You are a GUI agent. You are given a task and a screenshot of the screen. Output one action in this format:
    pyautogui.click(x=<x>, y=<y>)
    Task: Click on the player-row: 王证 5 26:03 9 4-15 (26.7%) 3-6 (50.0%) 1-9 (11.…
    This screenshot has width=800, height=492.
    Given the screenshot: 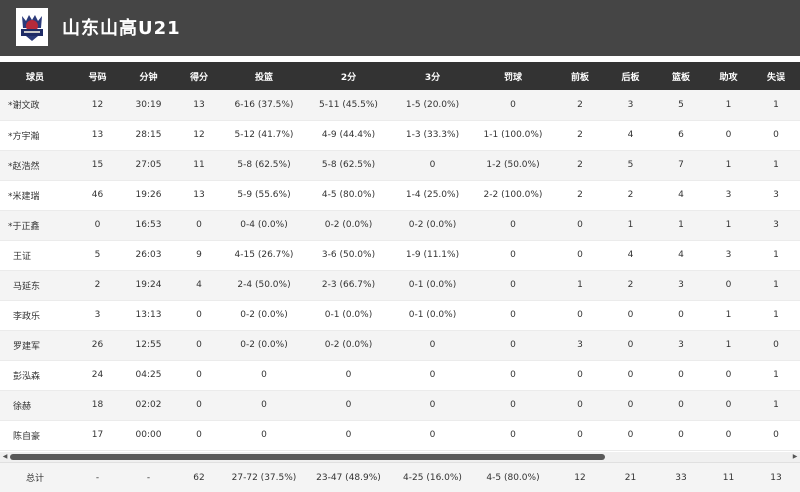 What is the action you would take?
    pyautogui.click(x=400, y=255)
    